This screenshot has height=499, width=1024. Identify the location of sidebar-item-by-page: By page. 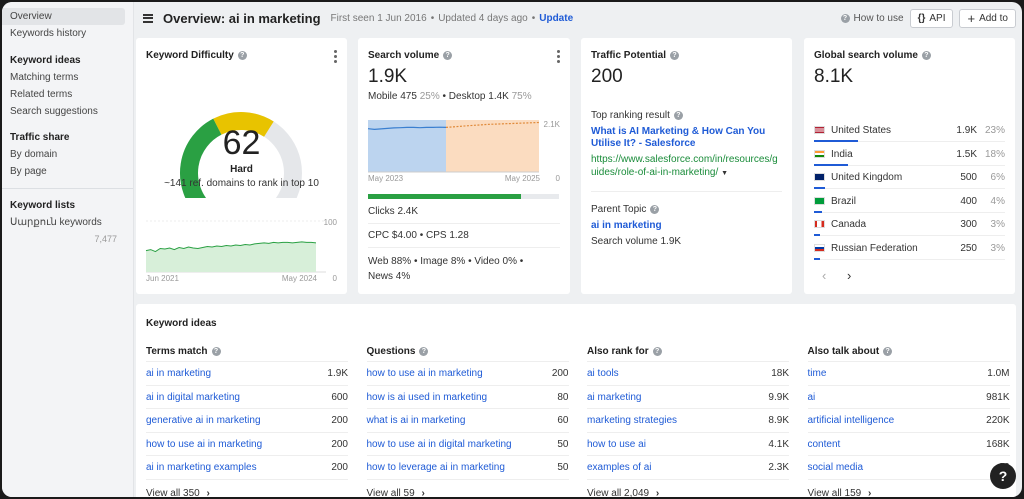
(67, 171).